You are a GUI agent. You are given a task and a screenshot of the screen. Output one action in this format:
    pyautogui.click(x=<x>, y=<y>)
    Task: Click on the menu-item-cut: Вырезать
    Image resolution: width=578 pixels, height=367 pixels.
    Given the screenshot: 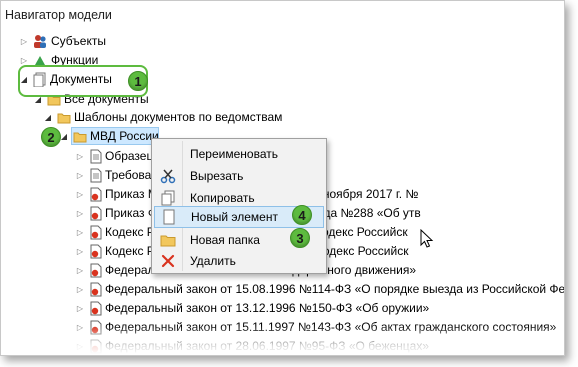 What is the action you would take?
    pyautogui.click(x=239, y=176)
    